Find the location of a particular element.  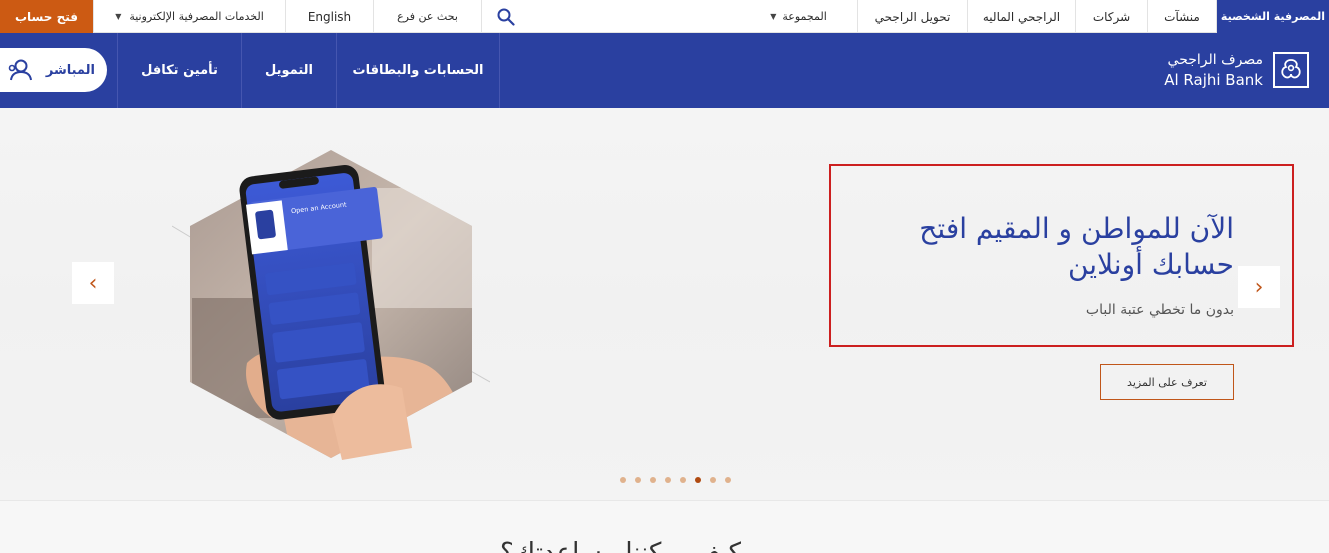

nav-accounts-cards: الحسابات والبطاقات is located at coordinates (418, 70).